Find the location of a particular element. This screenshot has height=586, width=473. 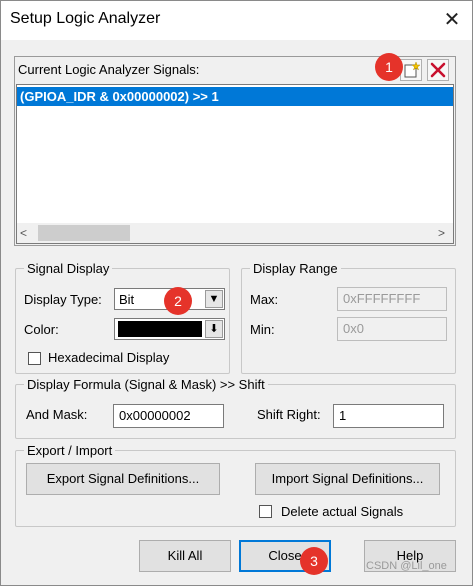

signals-label: Current Logic Analyzer Signals: is located at coordinates (109, 69).